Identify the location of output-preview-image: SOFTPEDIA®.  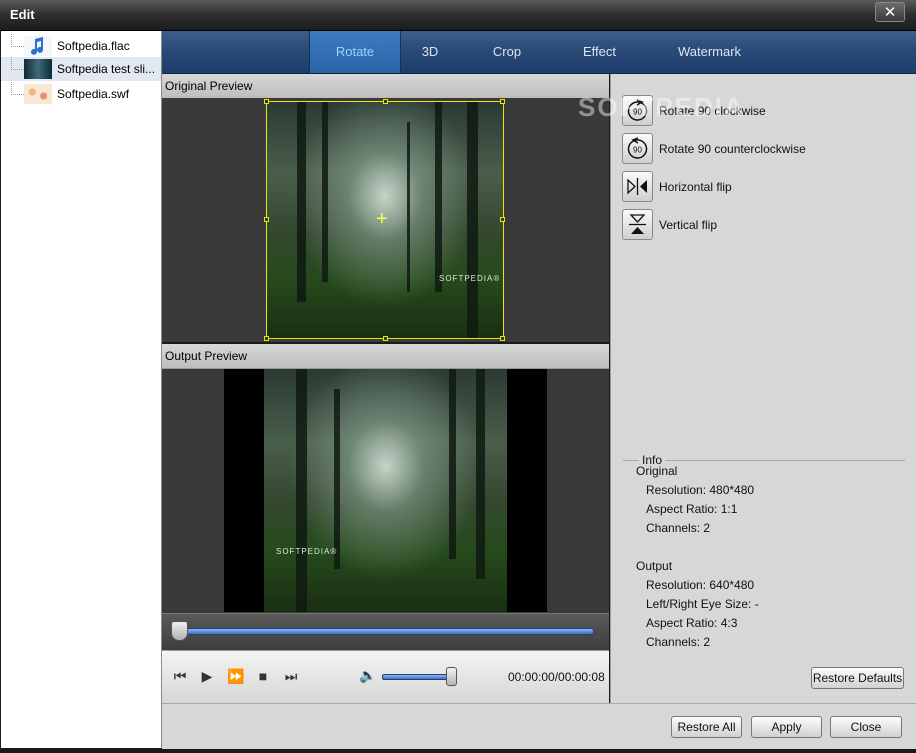
(385, 490).